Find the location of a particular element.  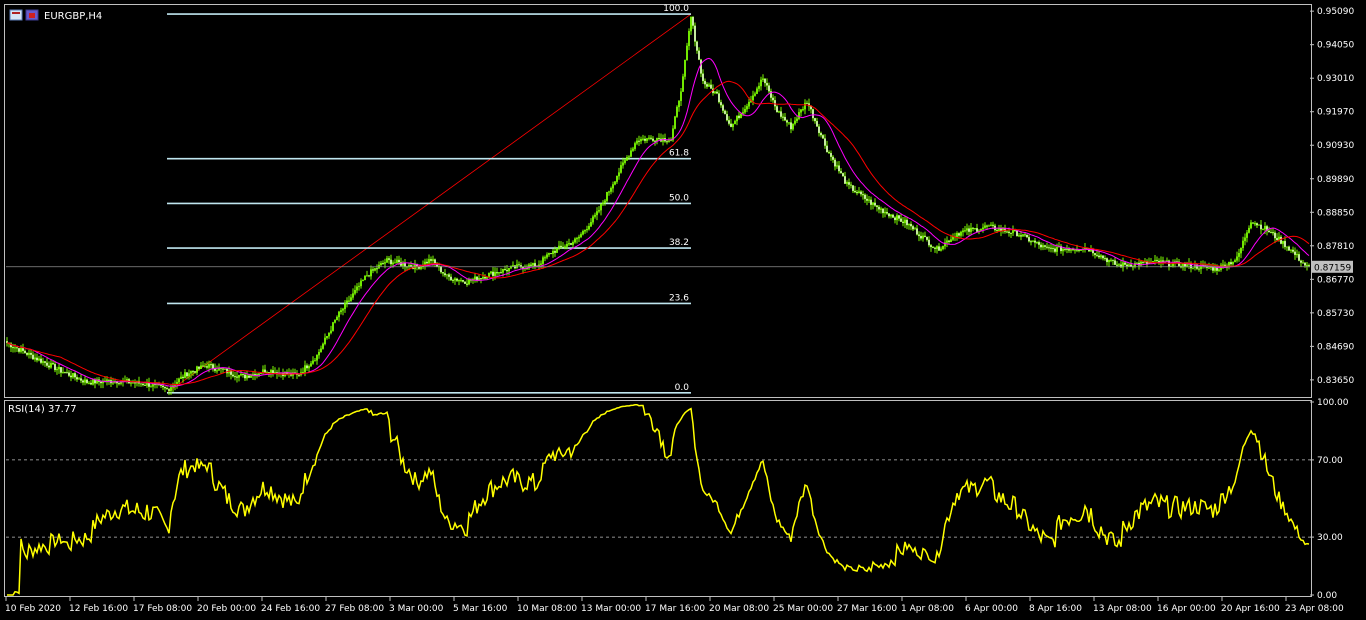

chart-window-icon is located at coordinates (24, 15).